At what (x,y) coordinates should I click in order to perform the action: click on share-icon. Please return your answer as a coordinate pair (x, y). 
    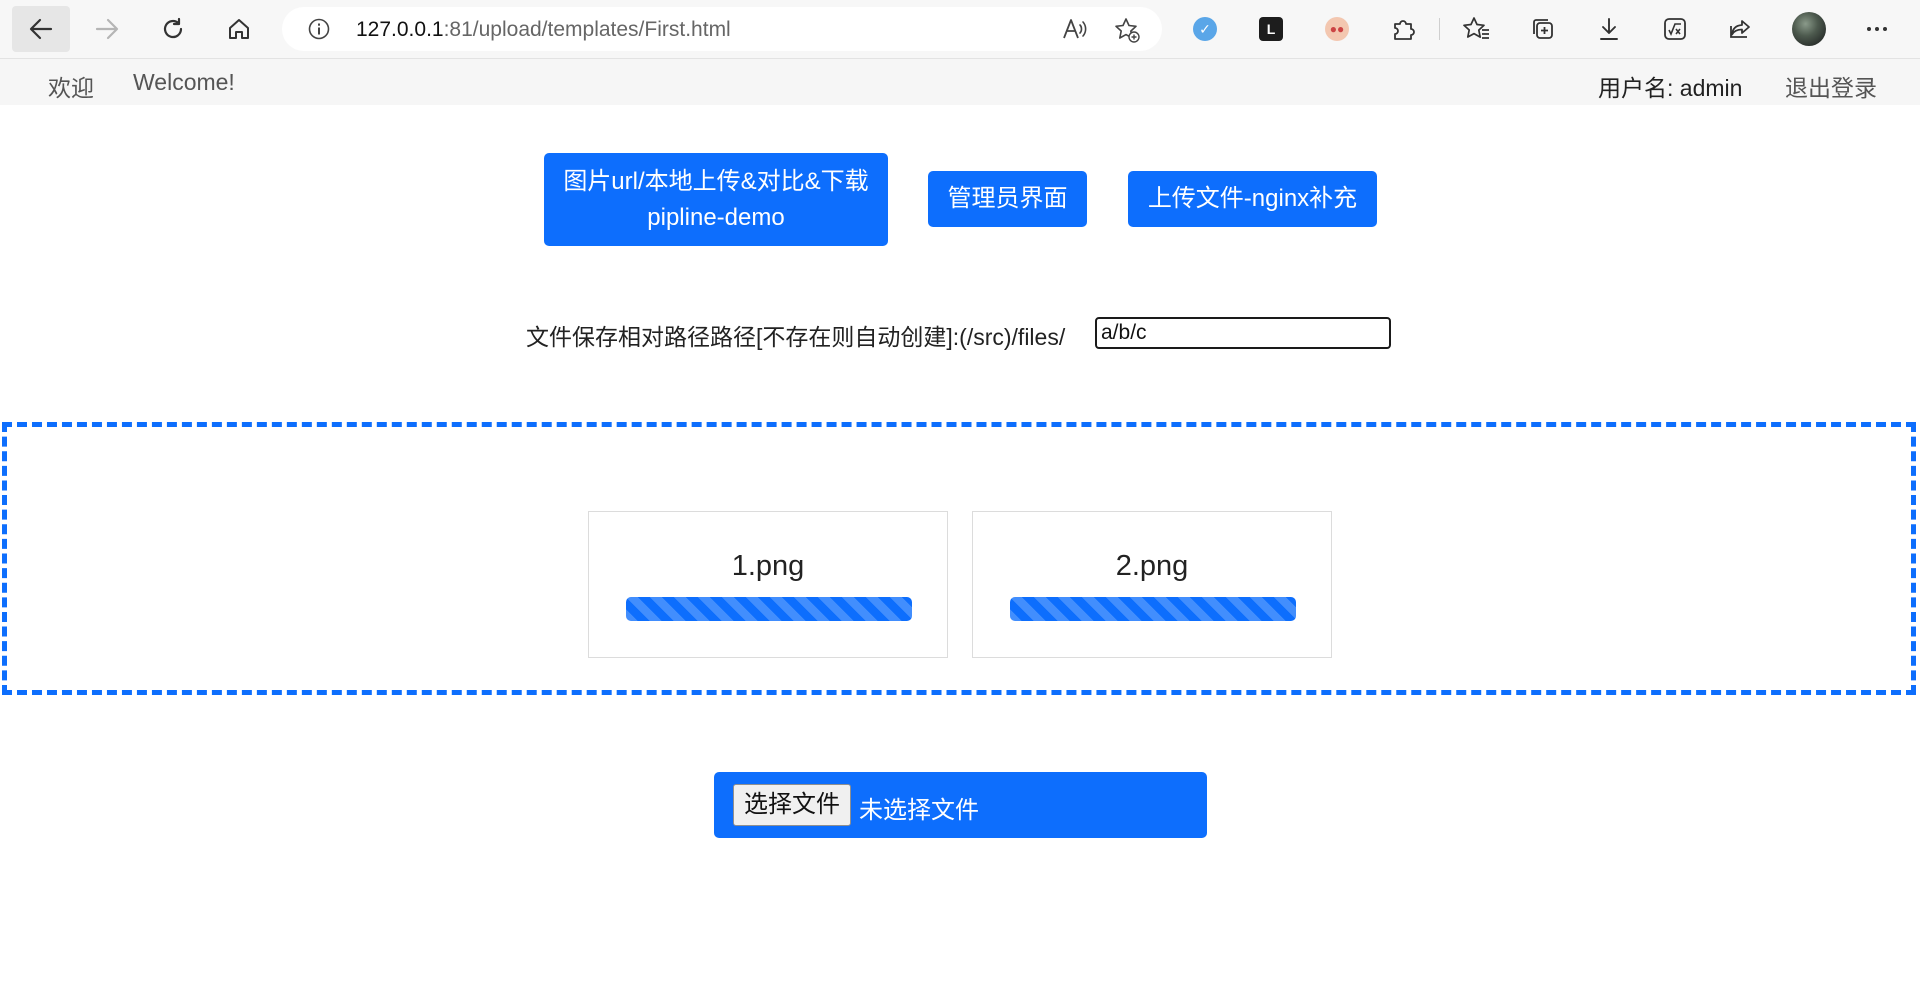
    Looking at the image, I should click on (1741, 29).